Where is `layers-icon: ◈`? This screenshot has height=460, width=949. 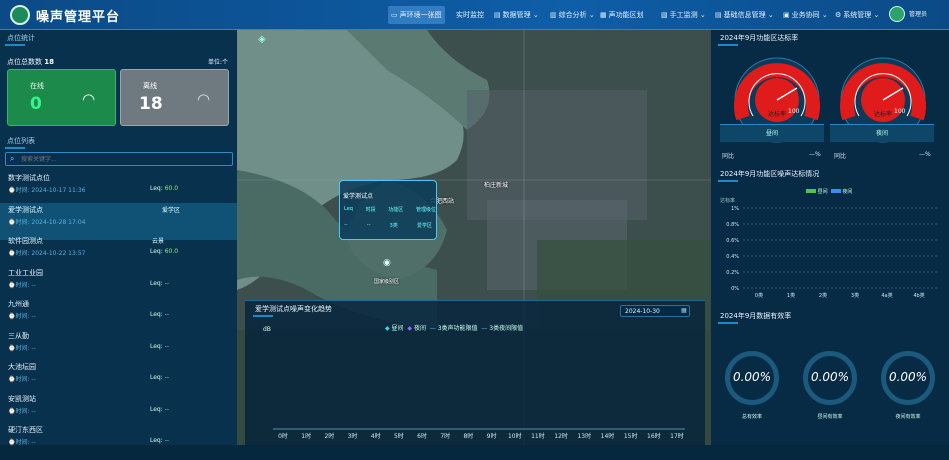 layers-icon: ◈ is located at coordinates (262, 39).